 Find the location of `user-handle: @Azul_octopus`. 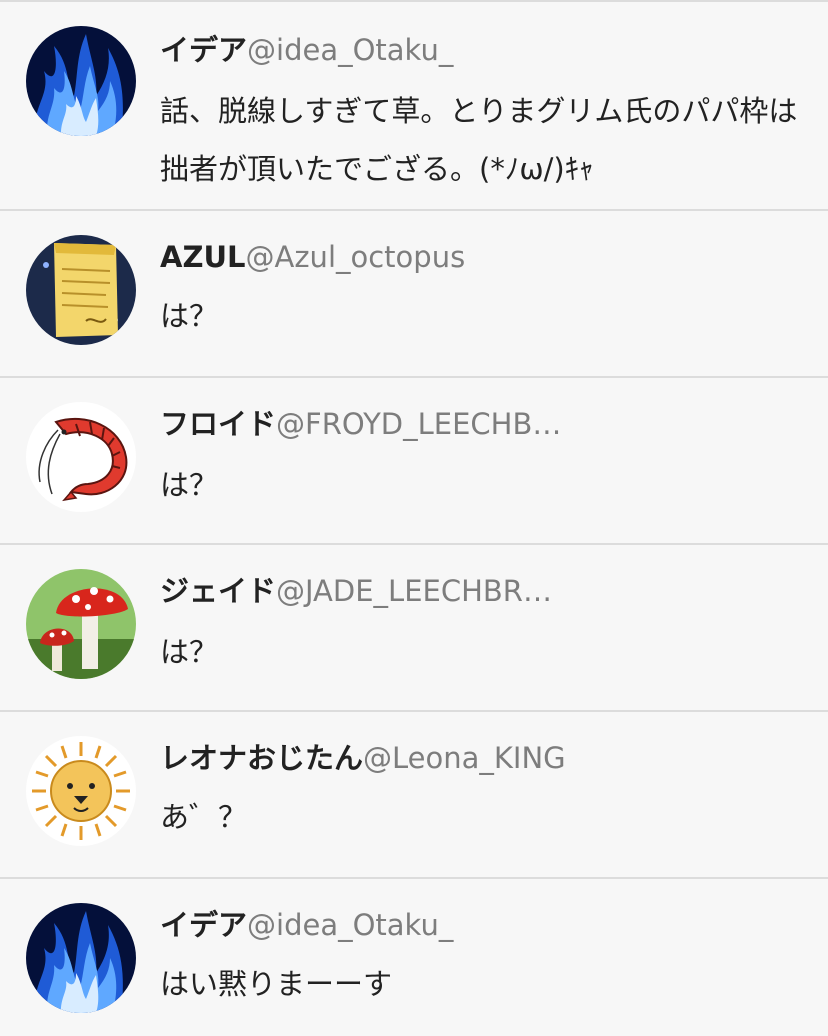

user-handle: @Azul_octopus is located at coordinates (356, 257).